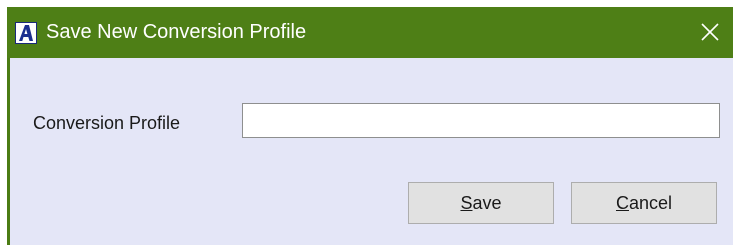  I want to click on close-button, so click(710, 32).